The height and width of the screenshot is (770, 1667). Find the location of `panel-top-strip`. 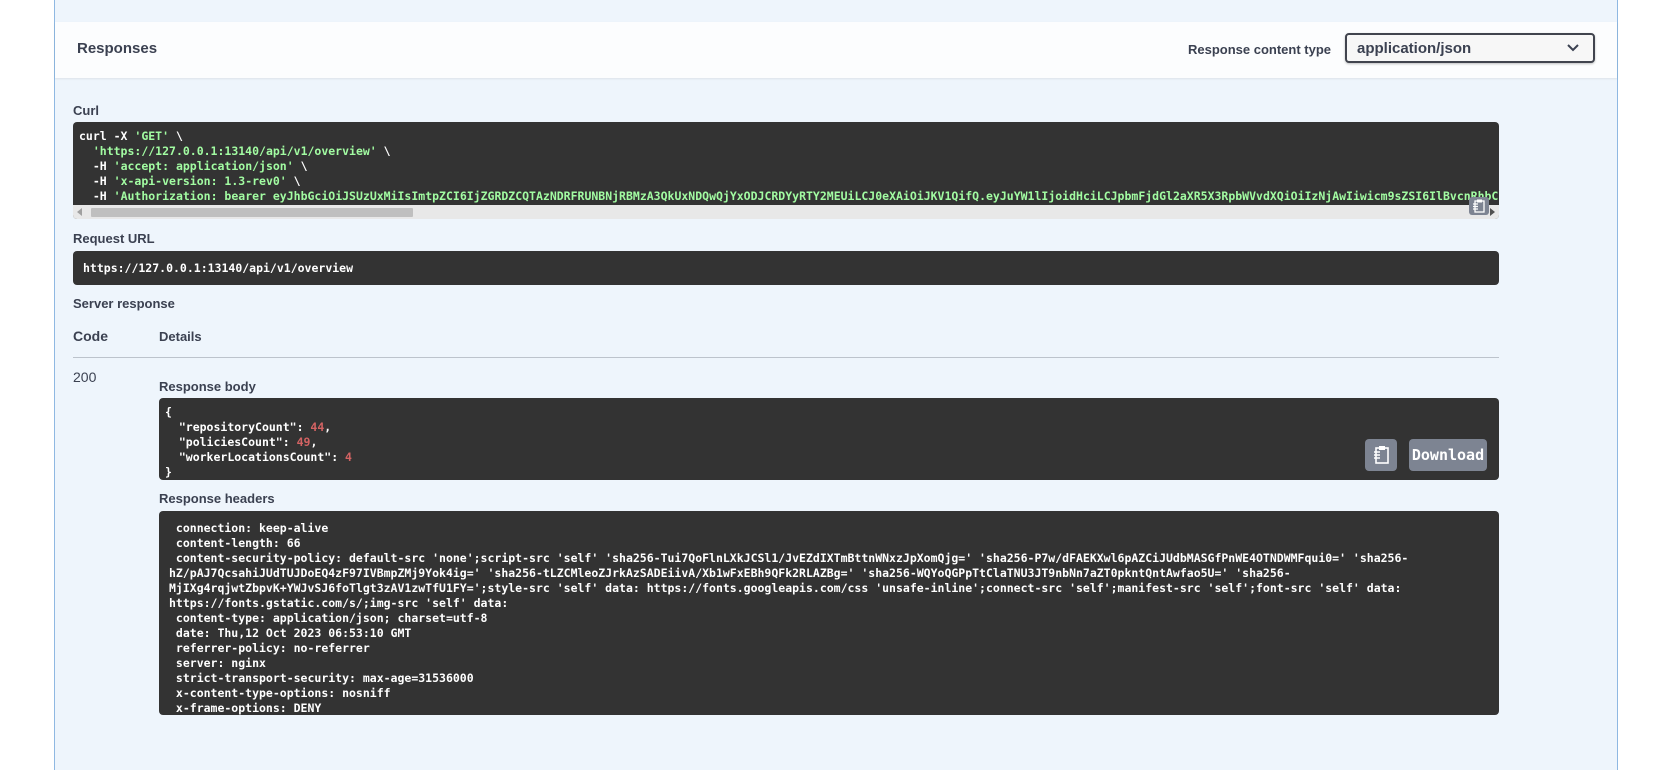

panel-top-strip is located at coordinates (836, 11).